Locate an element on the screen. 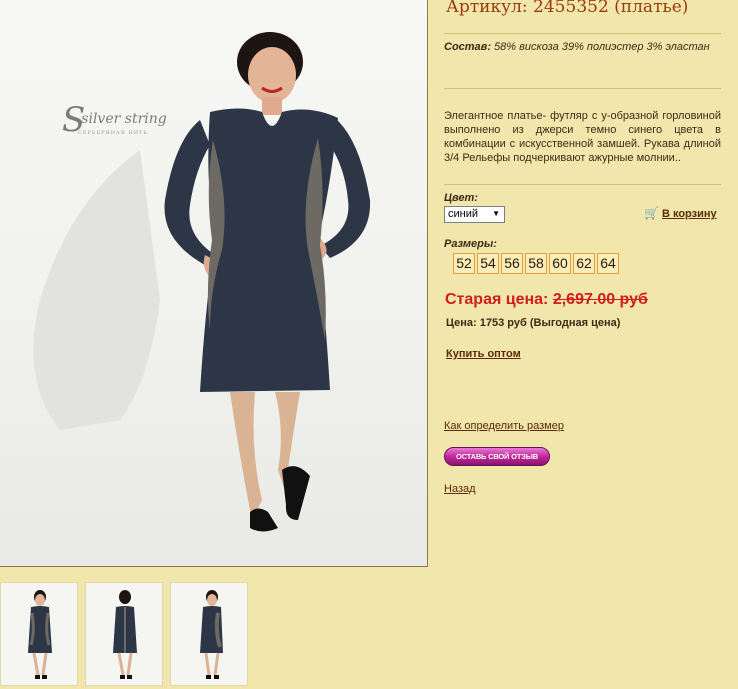 The width and height of the screenshot is (738, 689). composition-value: 58% вискоза 39% полиэстер 3% эластан is located at coordinates (602, 47).